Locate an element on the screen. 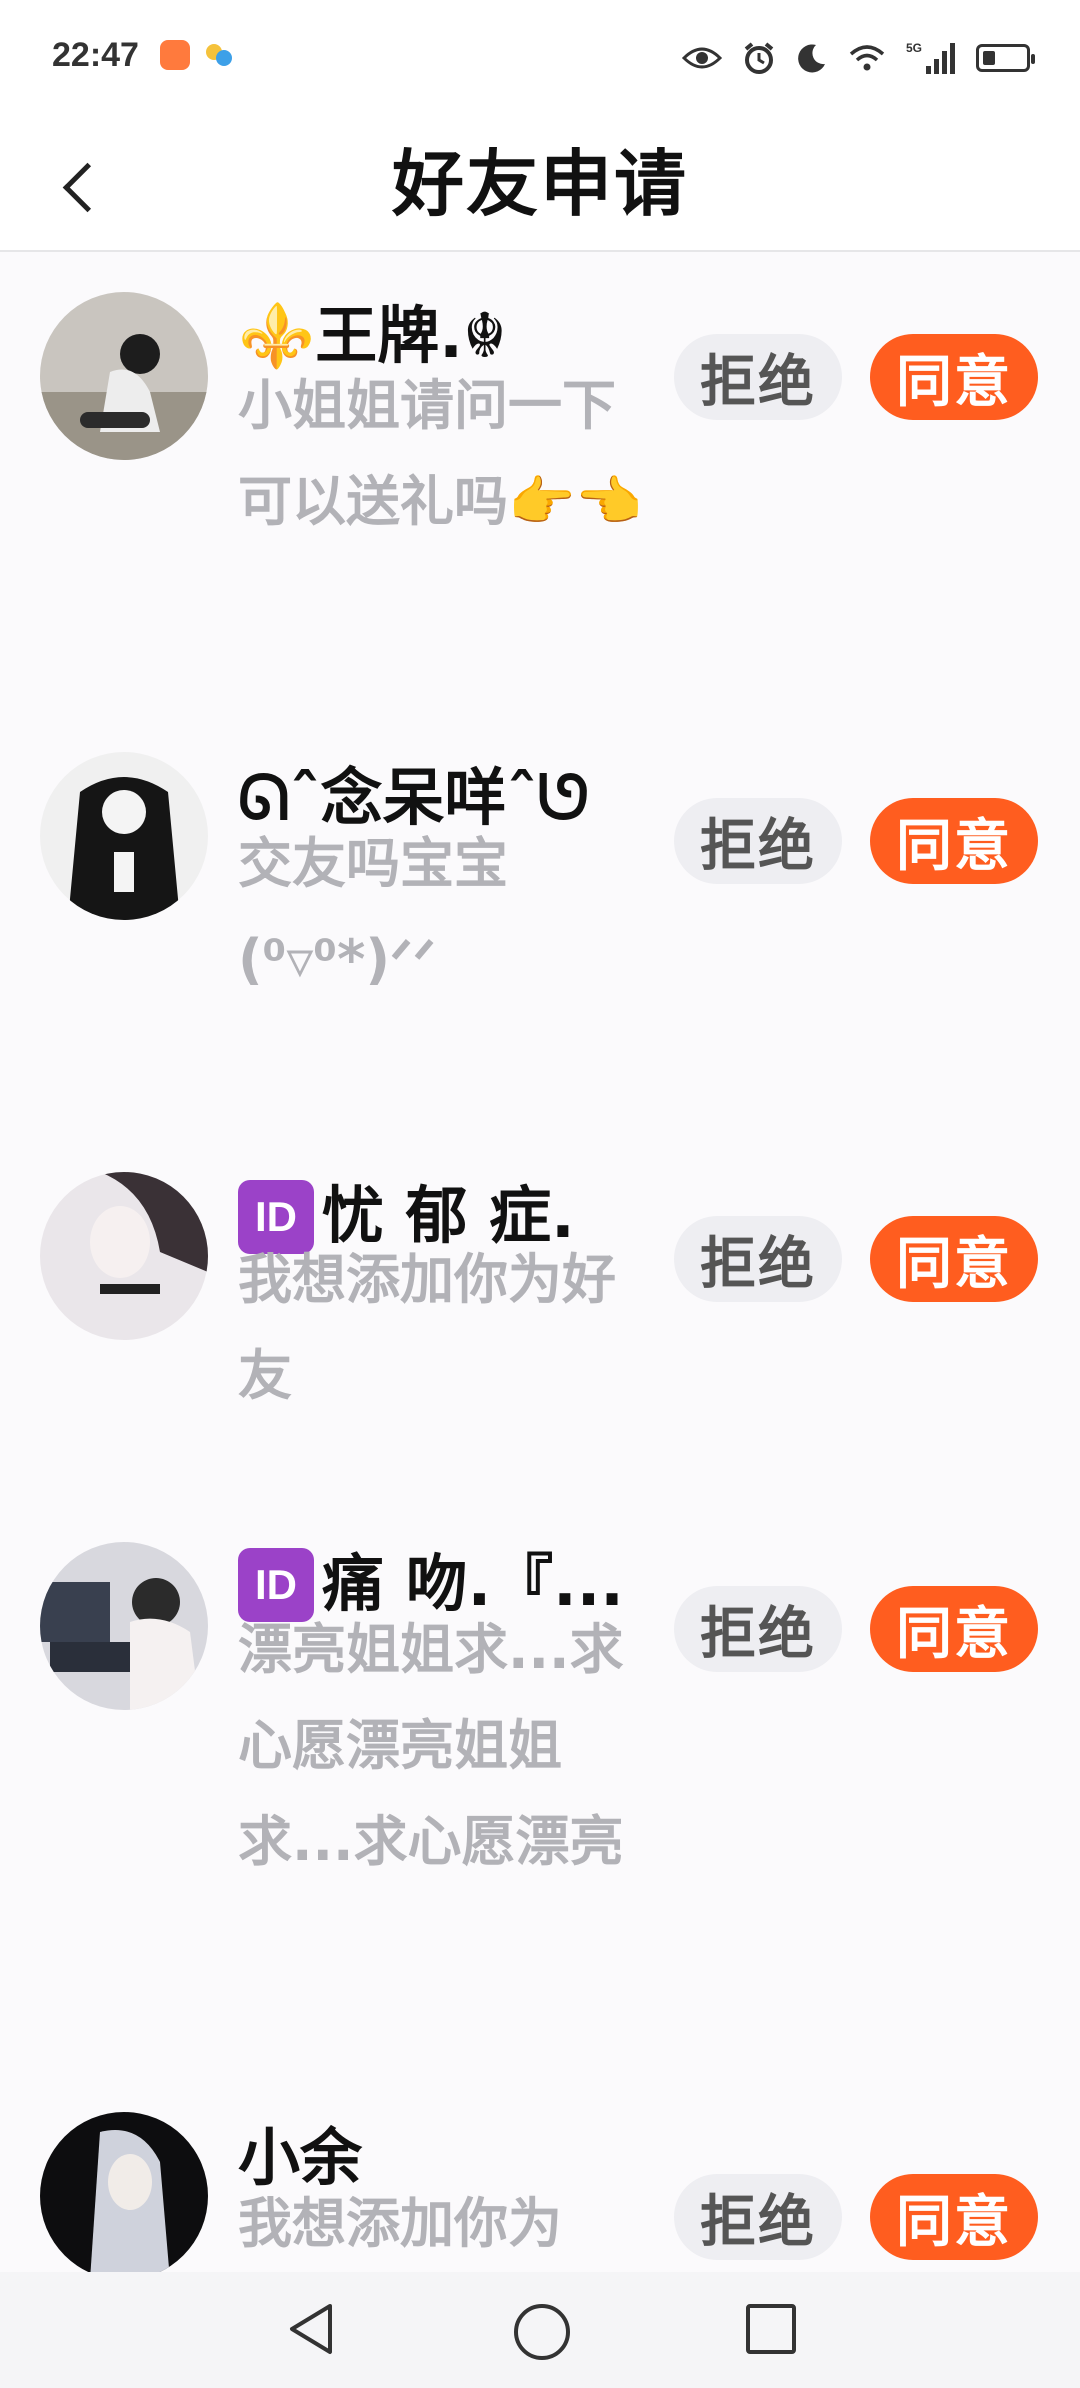 This screenshot has height=2388, width=1080. status-time: 22:47 is located at coordinates (95, 55).